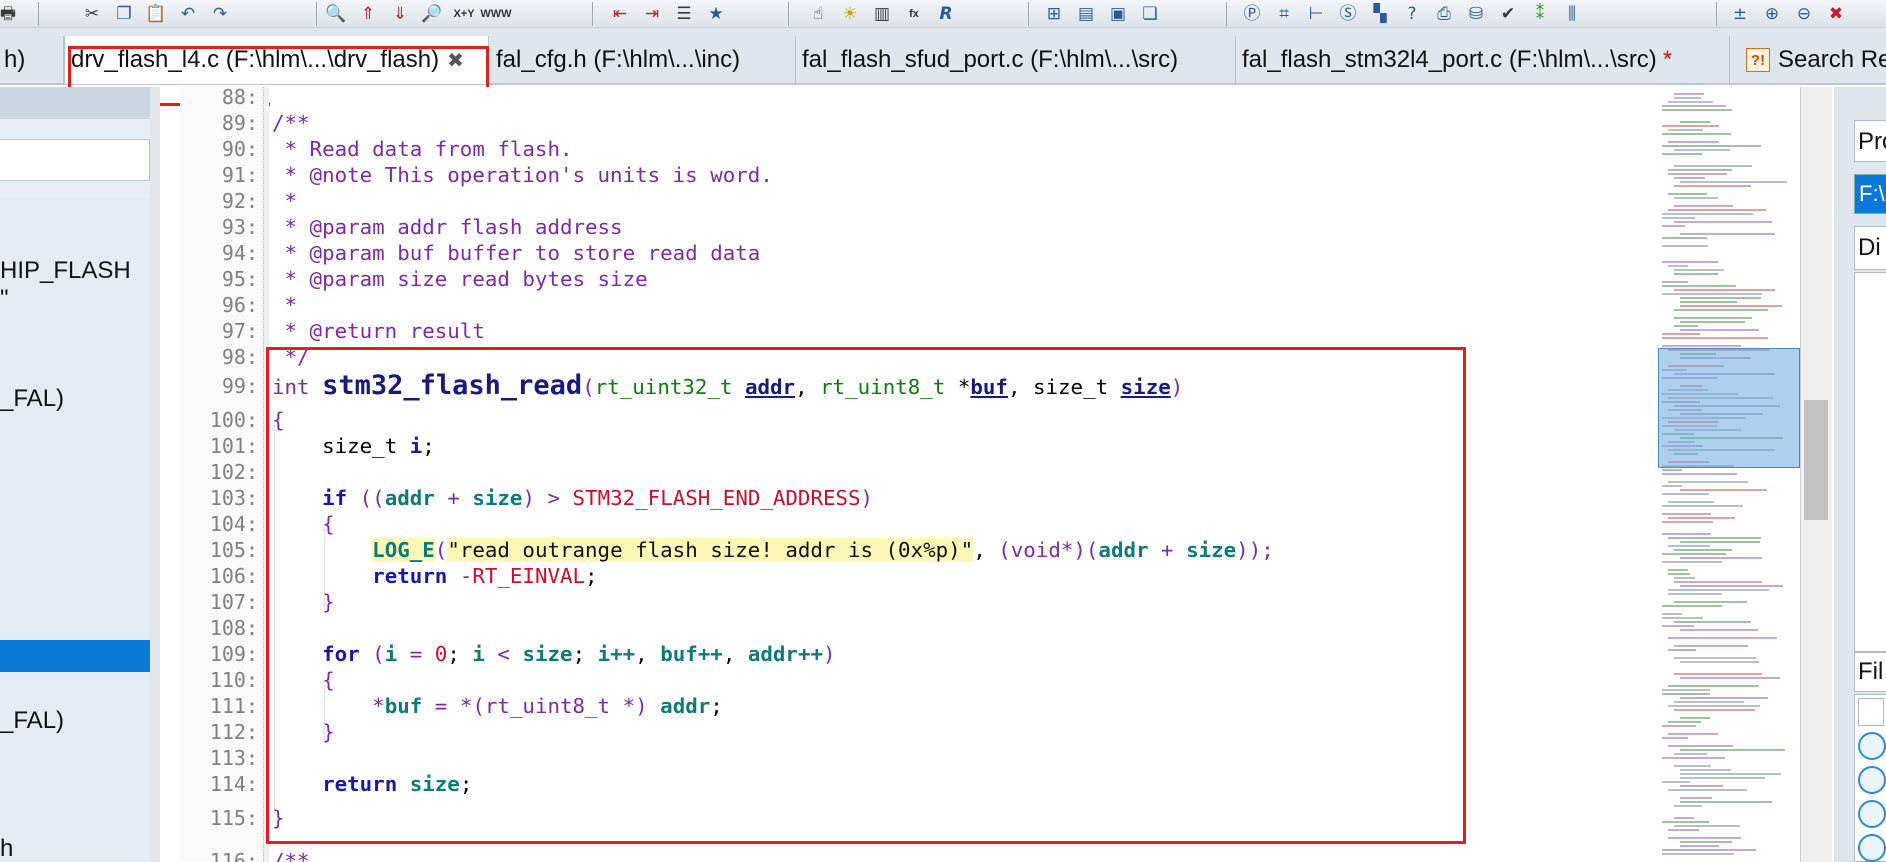  I want to click on find-icon: 🔍, so click(336, 14).